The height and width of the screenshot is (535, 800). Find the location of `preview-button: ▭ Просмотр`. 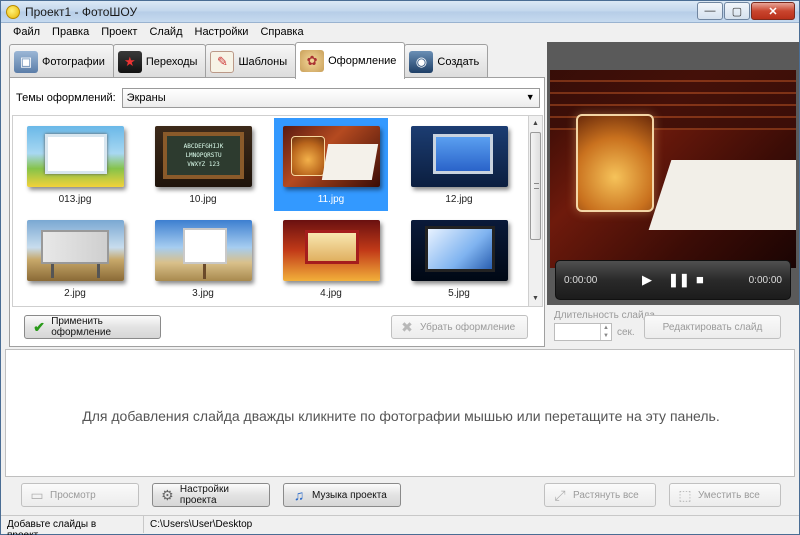

preview-button: ▭ Просмотр is located at coordinates (80, 495).